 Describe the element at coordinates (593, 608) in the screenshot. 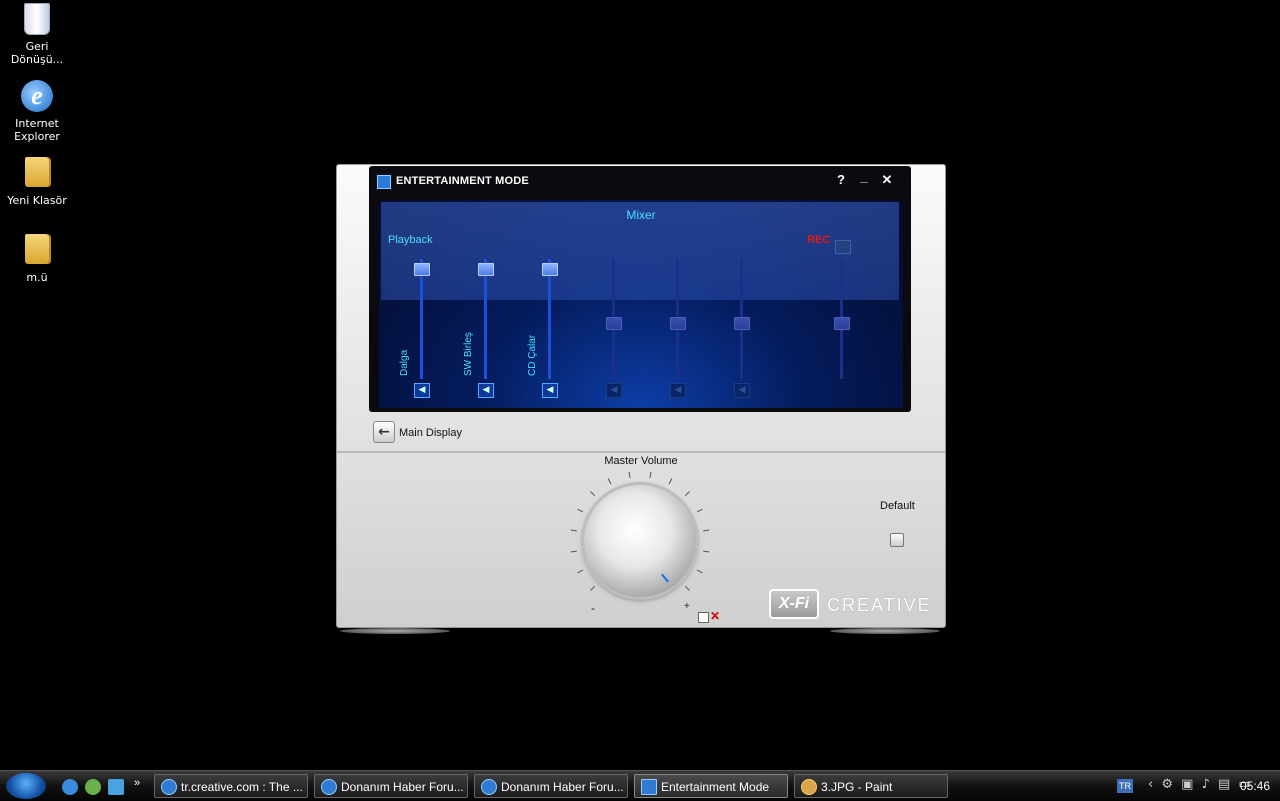

I see `volume-min-label: -` at that location.